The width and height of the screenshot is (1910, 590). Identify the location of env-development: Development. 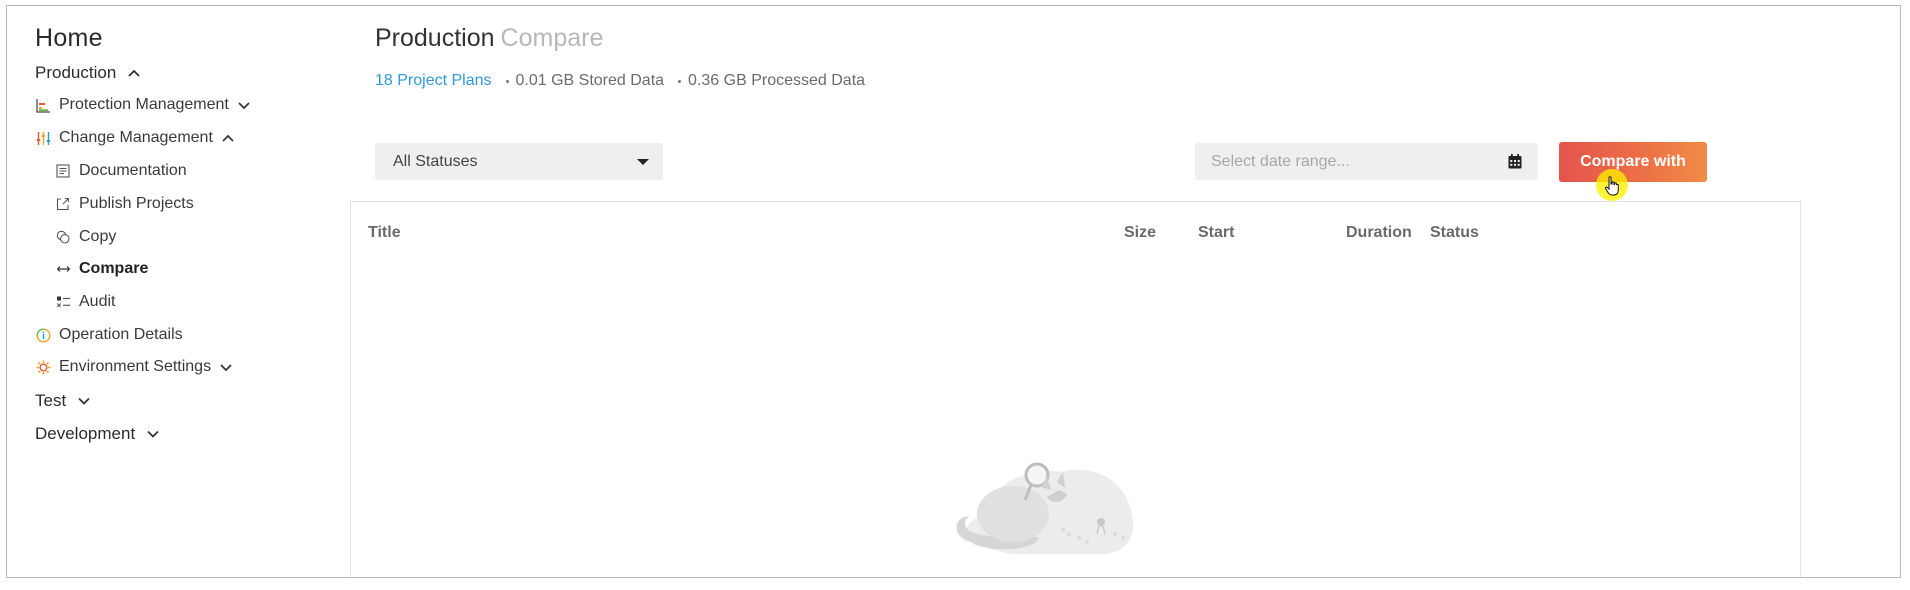
(98, 434).